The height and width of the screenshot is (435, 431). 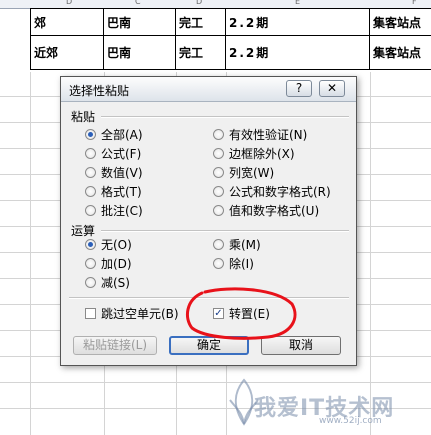 What do you see at coordinates (90, 313) in the screenshot?
I see `checkbox-icon` at bounding box center [90, 313].